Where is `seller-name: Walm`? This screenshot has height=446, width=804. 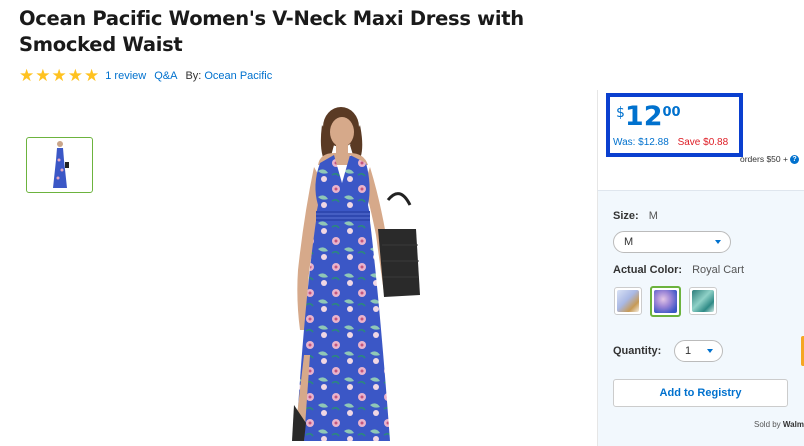
seller-name: Walm is located at coordinates (793, 424).